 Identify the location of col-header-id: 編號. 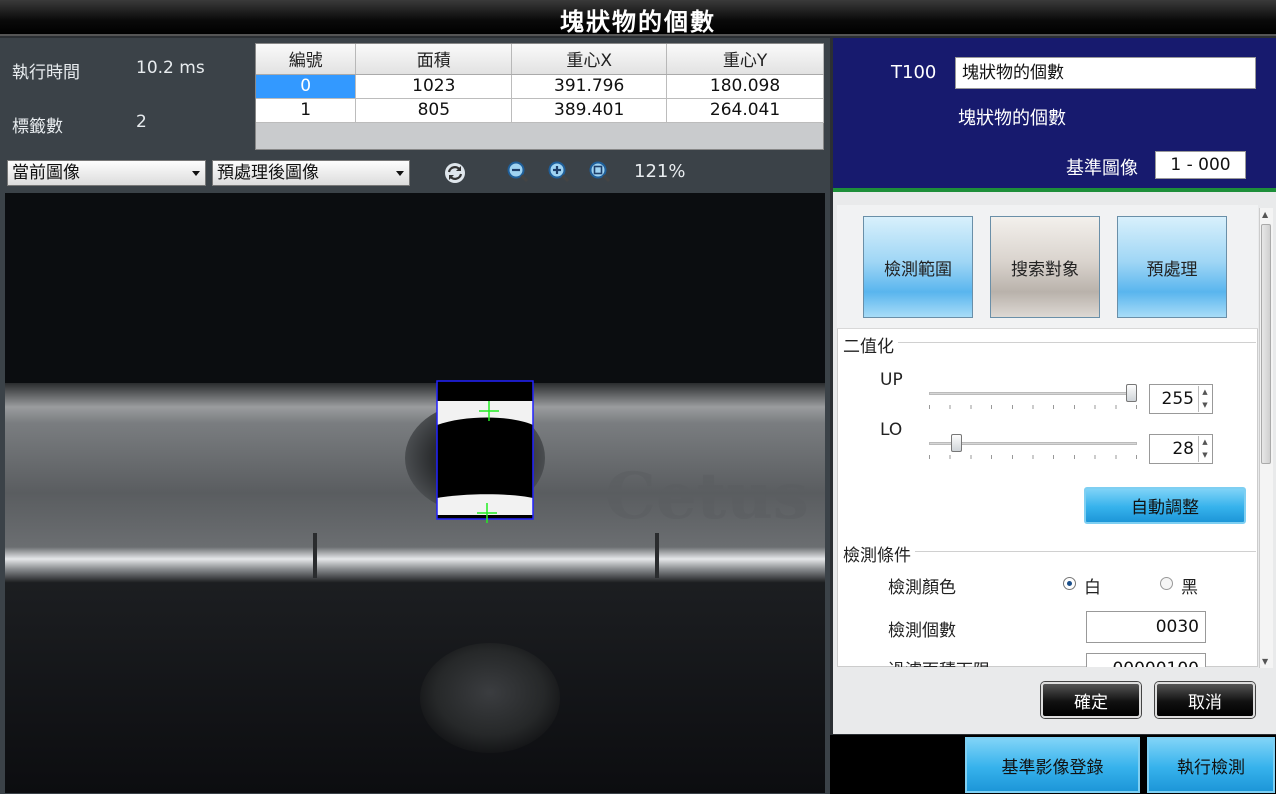
(306, 59).